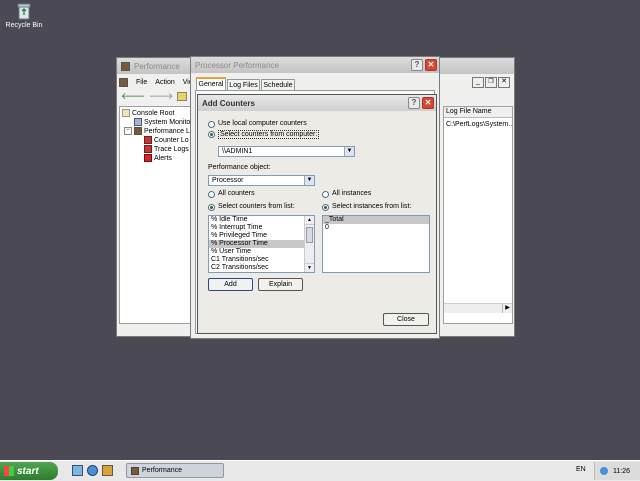  I want to click on counter-list-item: C1 Transitions/sec, so click(257, 260).